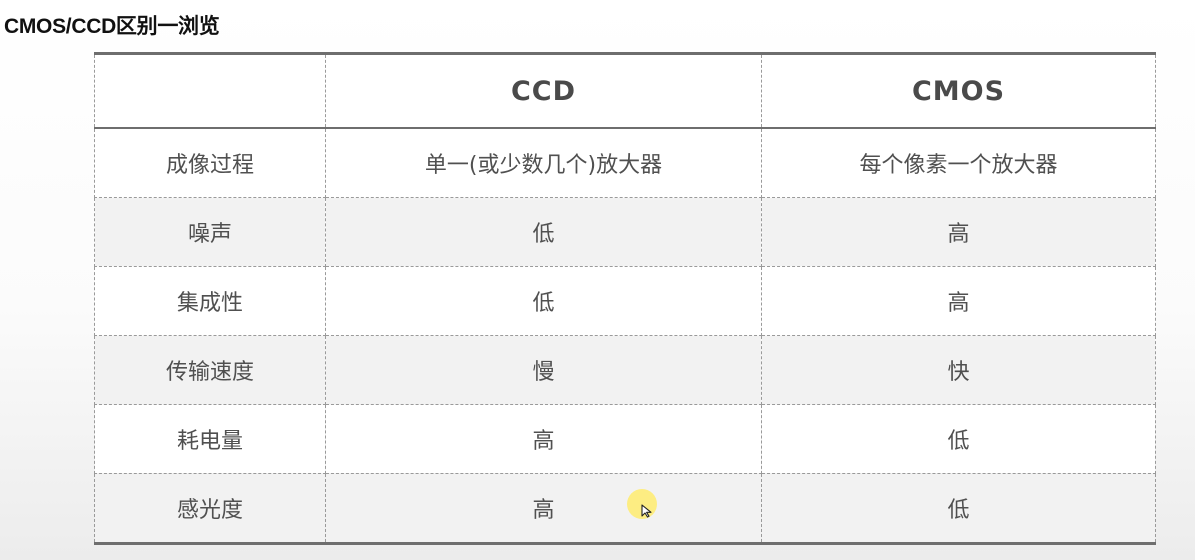 The height and width of the screenshot is (560, 1195). Describe the element at coordinates (543, 370) in the screenshot. I see `ccd-value-cell: 慢` at that location.